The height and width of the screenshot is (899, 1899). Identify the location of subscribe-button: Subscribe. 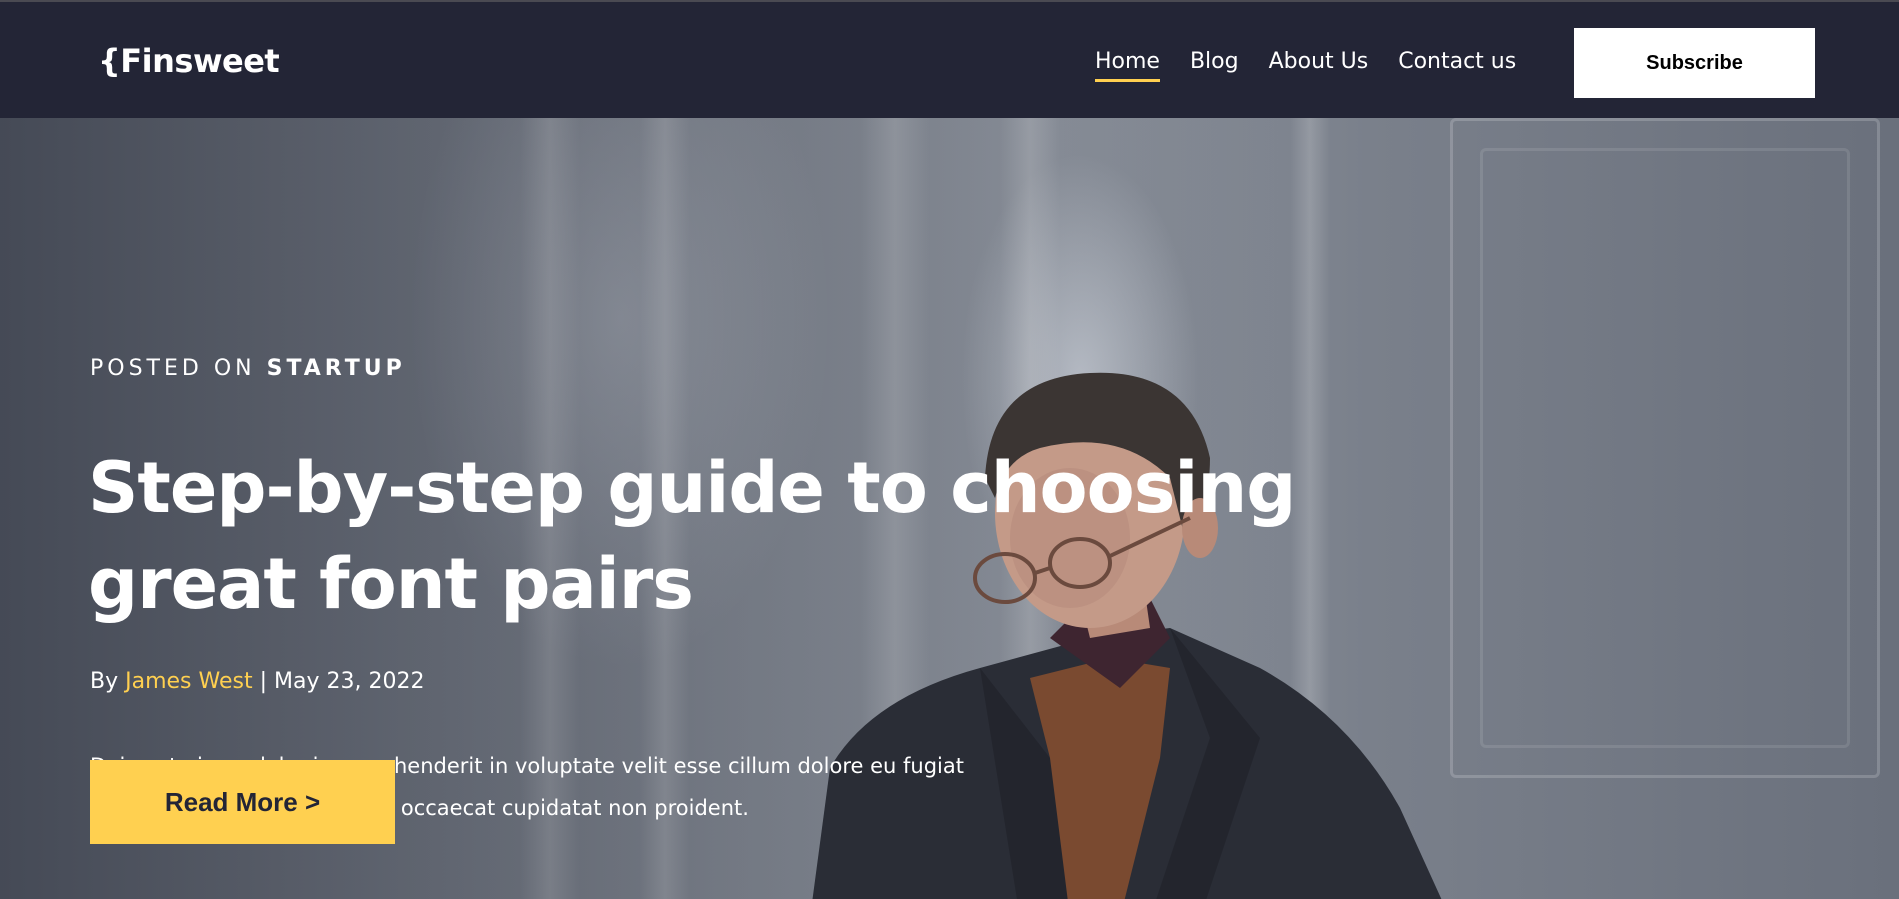
(1694, 63).